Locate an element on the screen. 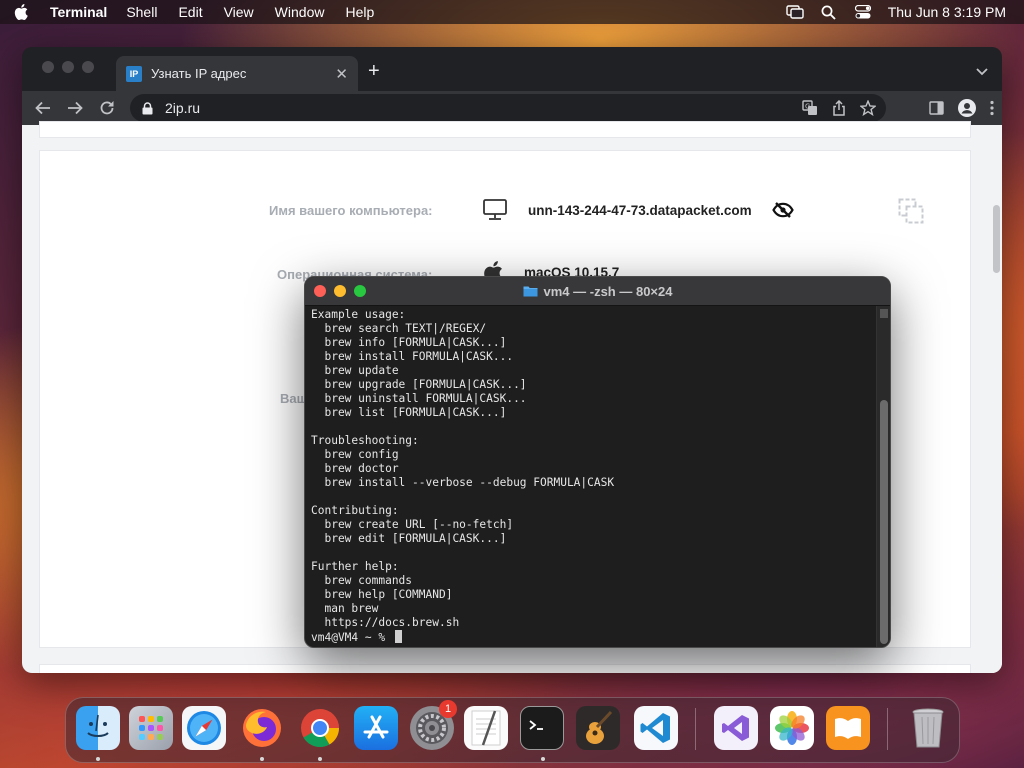 The height and width of the screenshot is (768, 1024). terminal-zoom-button is located at coordinates (360, 291).